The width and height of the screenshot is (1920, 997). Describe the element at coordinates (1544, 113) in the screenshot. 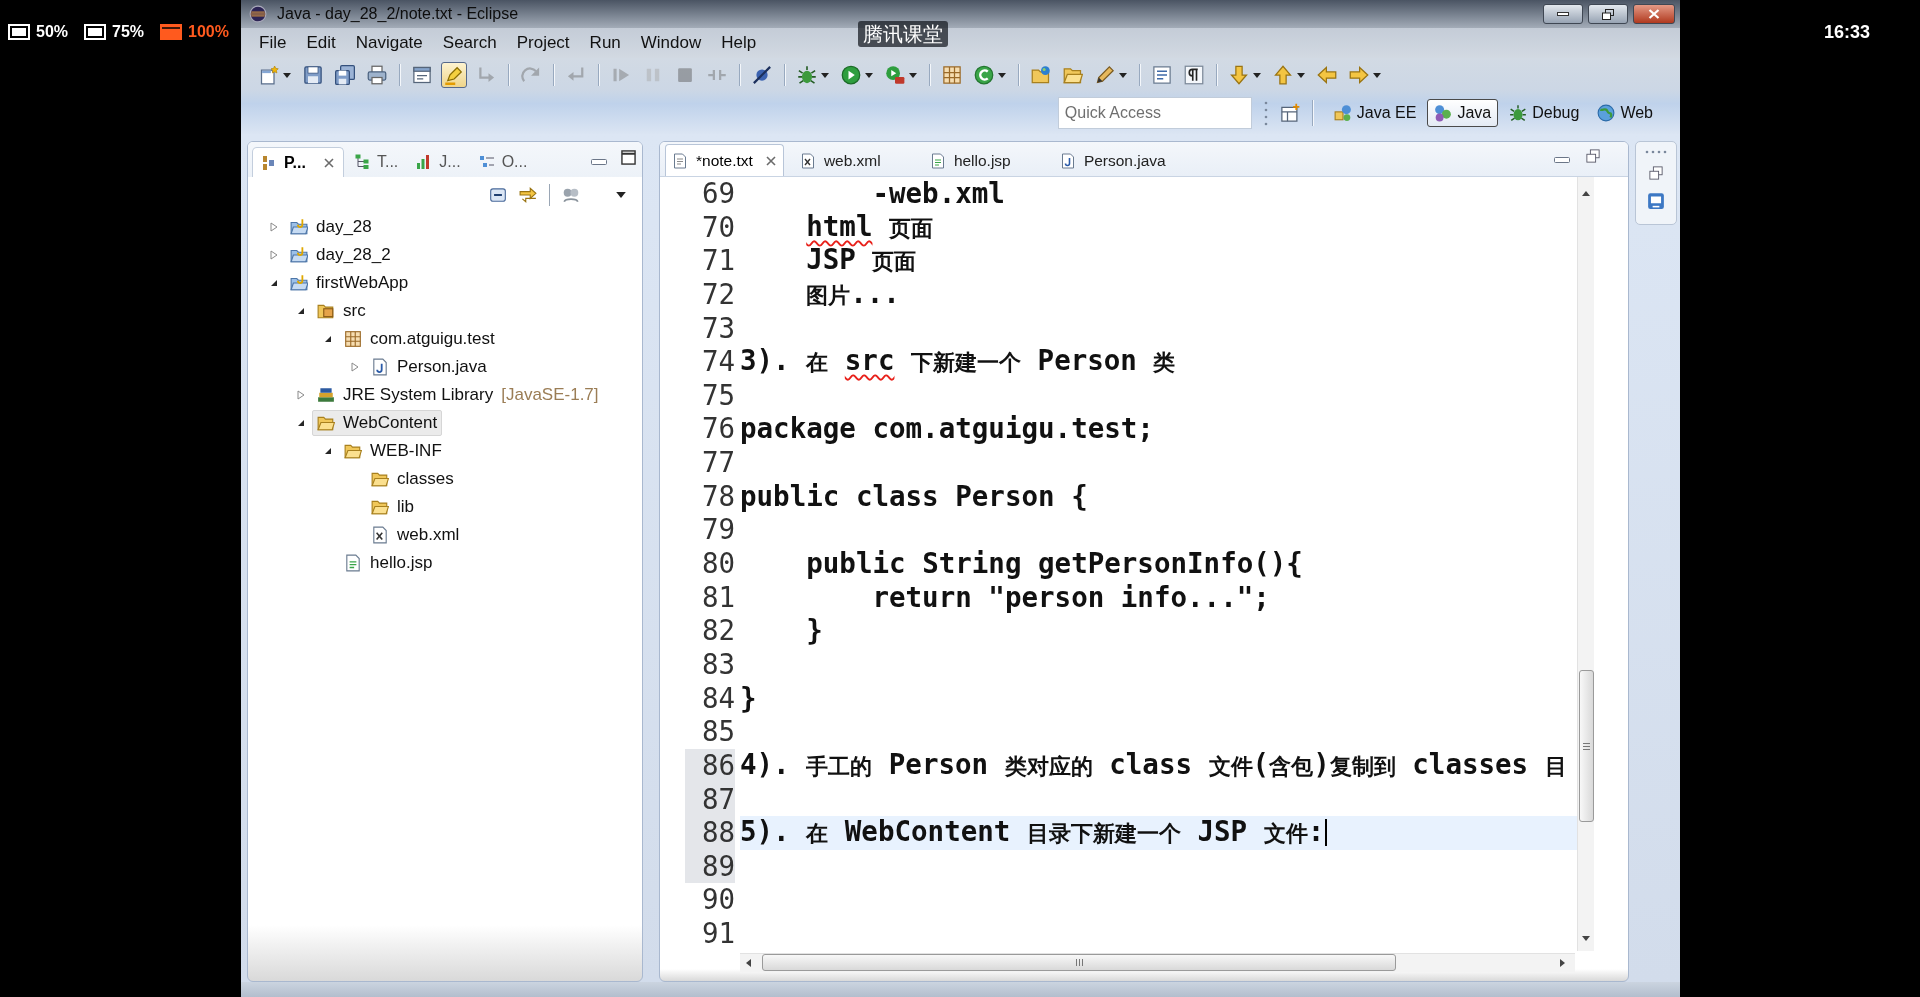

I see `perspective-button: Debug` at that location.